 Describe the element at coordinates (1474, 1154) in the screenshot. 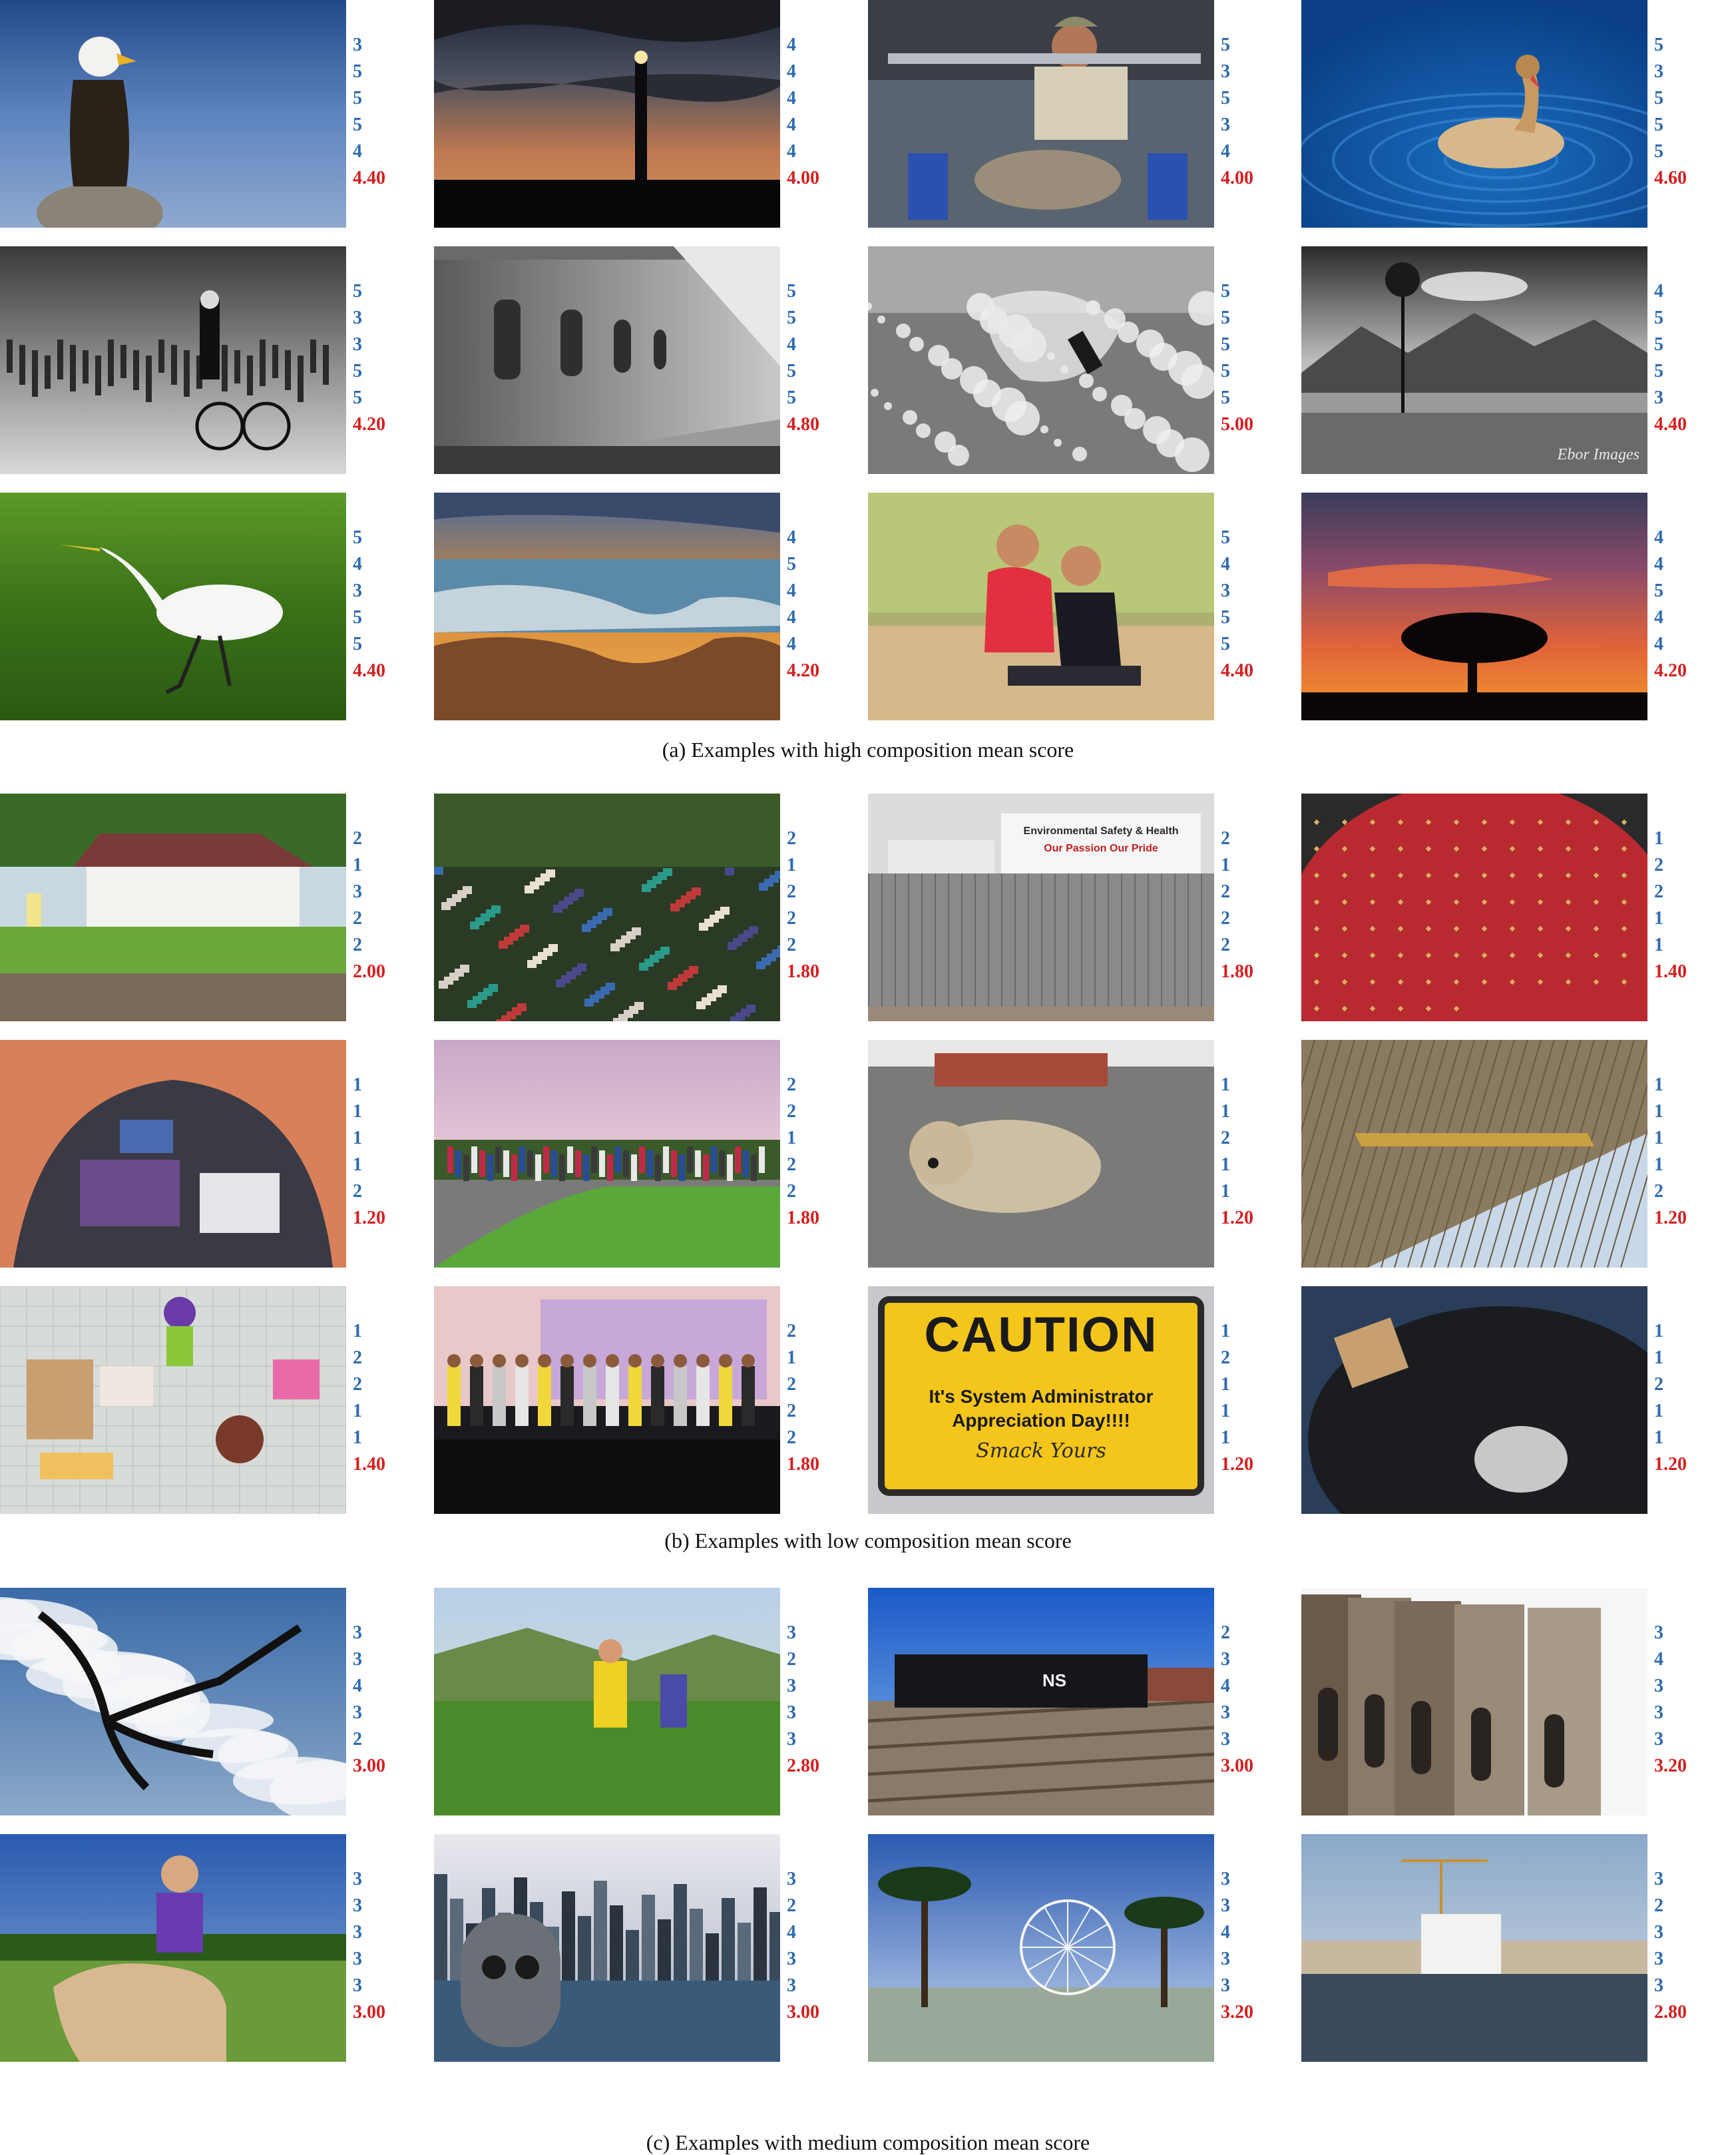

I see `underside-of-structure-image` at that location.